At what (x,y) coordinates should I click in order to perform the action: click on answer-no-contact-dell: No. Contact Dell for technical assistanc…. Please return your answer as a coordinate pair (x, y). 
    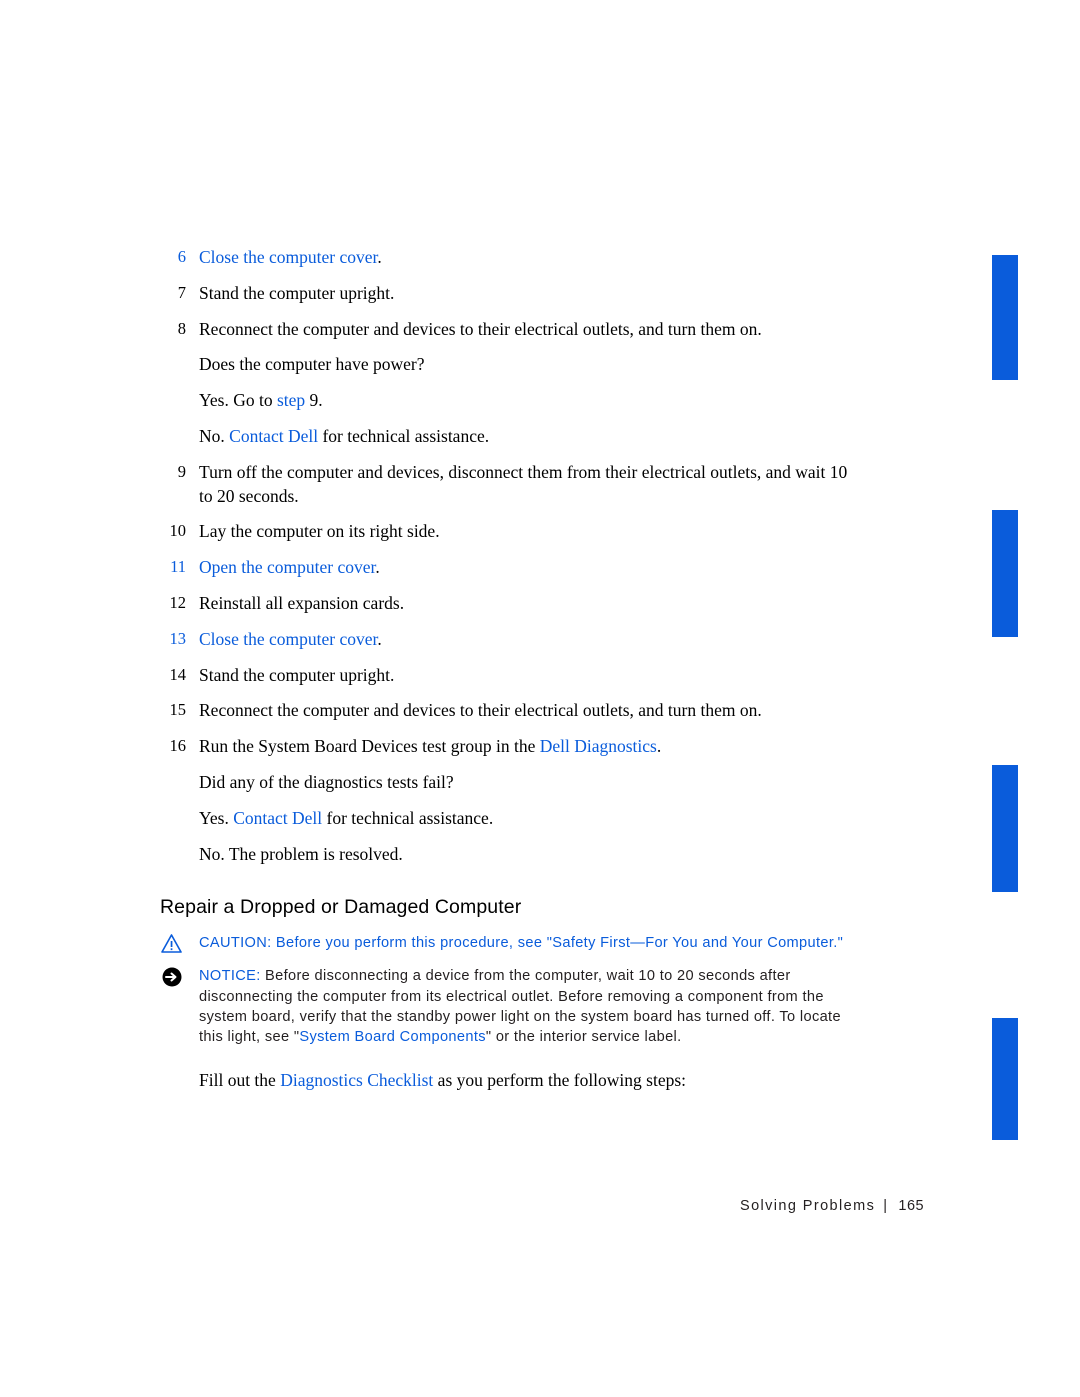
    Looking at the image, I should click on (510, 437).